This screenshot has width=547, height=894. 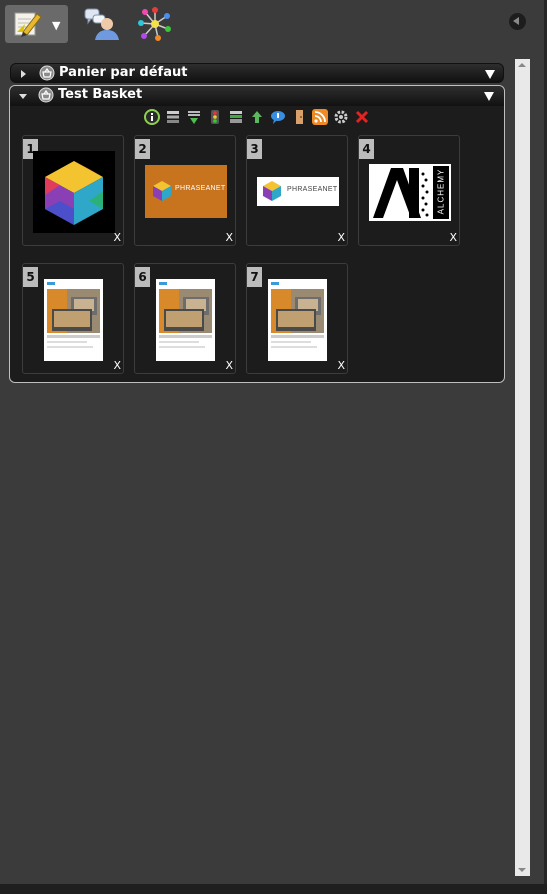 I want to click on basket-item: 5 X, so click(x=73, y=318).